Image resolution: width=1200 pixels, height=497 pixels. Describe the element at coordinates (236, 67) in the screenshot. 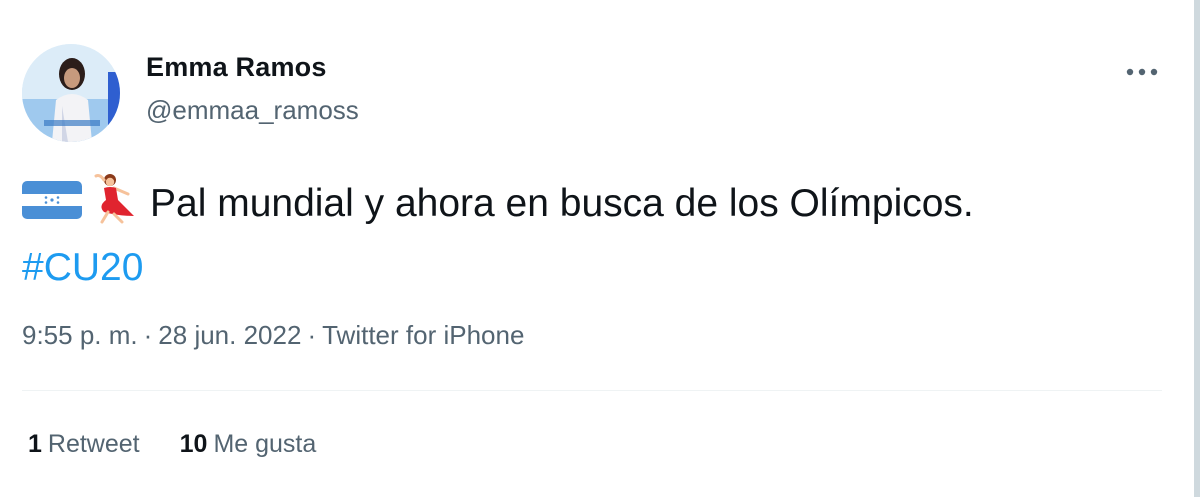

I see `author-display-name: Emma Ramos` at that location.